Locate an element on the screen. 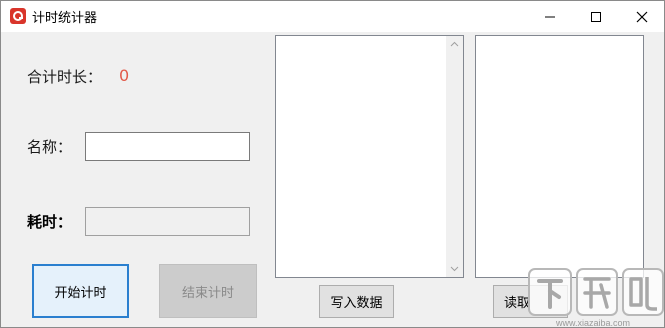 The width and height of the screenshot is (665, 328). write-data-button: 写入数据 is located at coordinates (356, 301).